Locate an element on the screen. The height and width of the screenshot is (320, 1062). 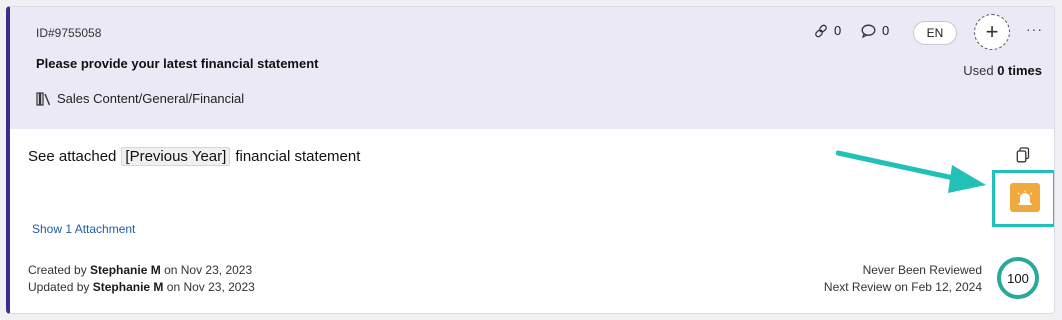
created-prefix: Created by is located at coordinates (57, 270).